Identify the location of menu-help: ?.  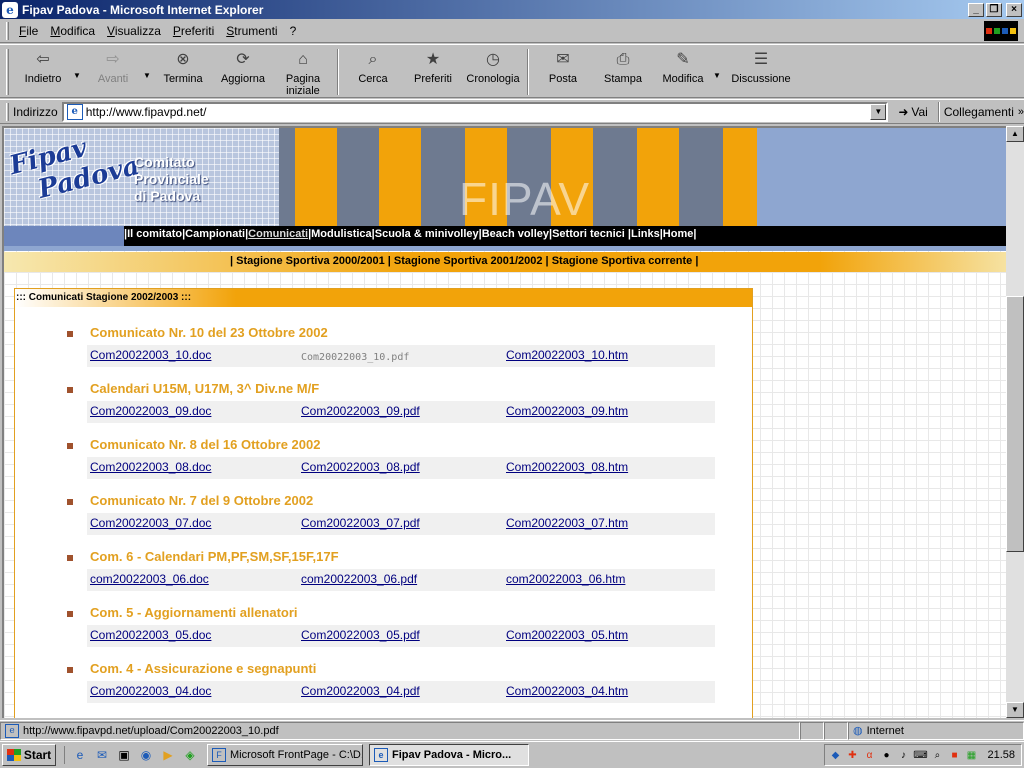
(293, 31).